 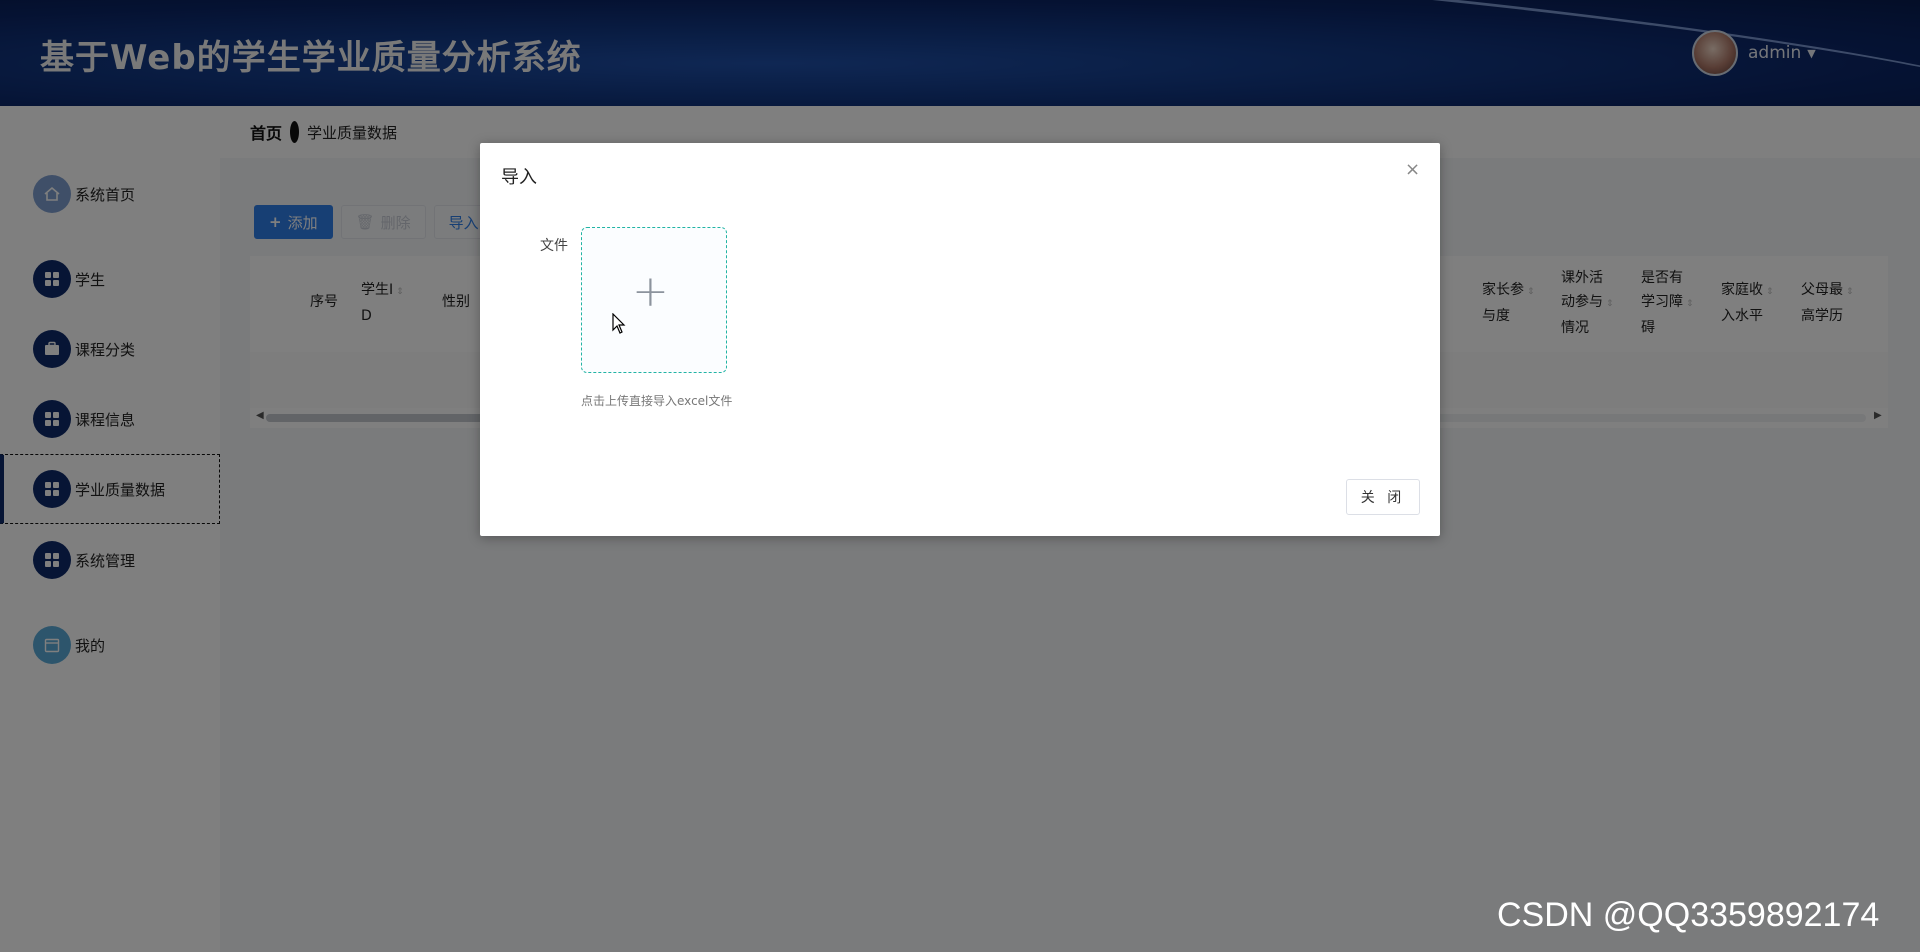 I want to click on plus-icon: +, so click(x=650, y=291).